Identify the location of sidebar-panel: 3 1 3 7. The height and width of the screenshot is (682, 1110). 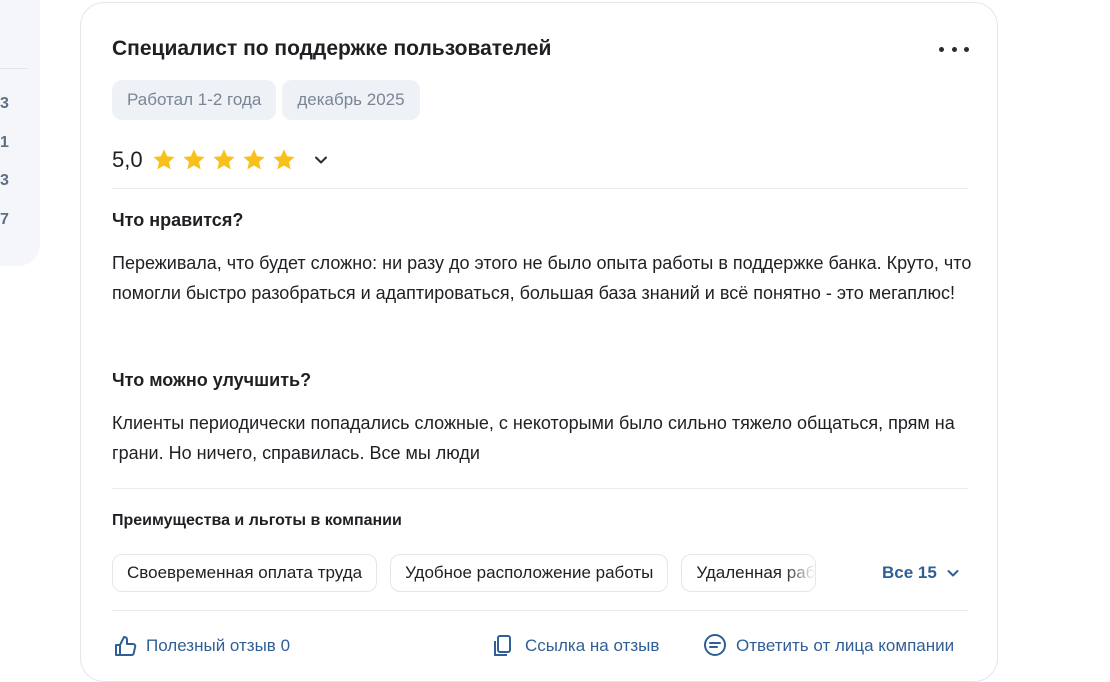
(20, 133).